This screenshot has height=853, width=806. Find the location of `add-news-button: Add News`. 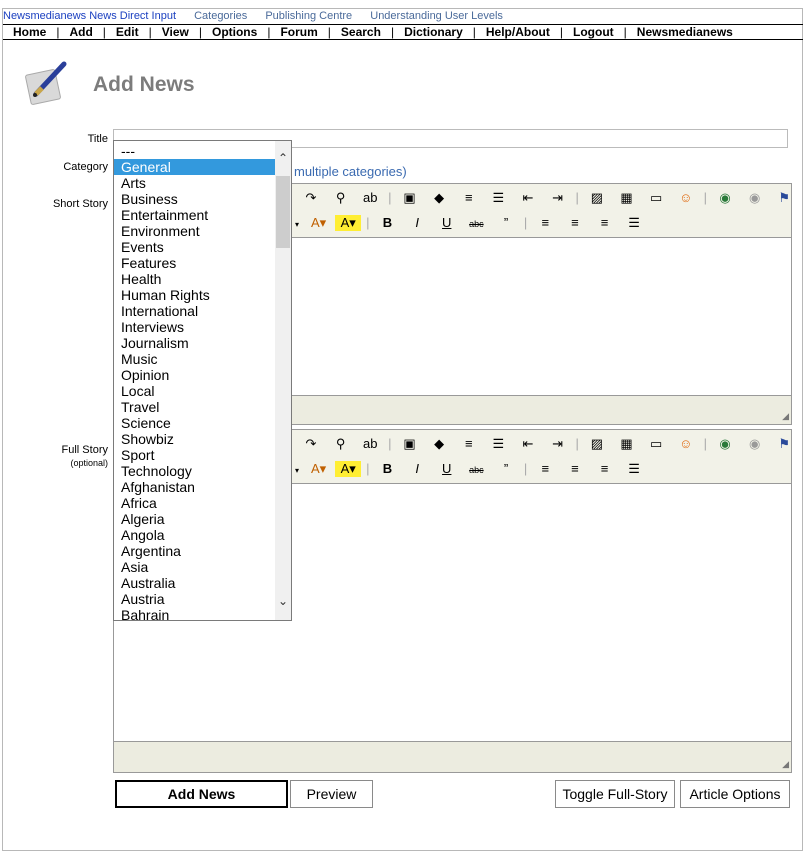

add-news-button: Add News is located at coordinates (201, 794).